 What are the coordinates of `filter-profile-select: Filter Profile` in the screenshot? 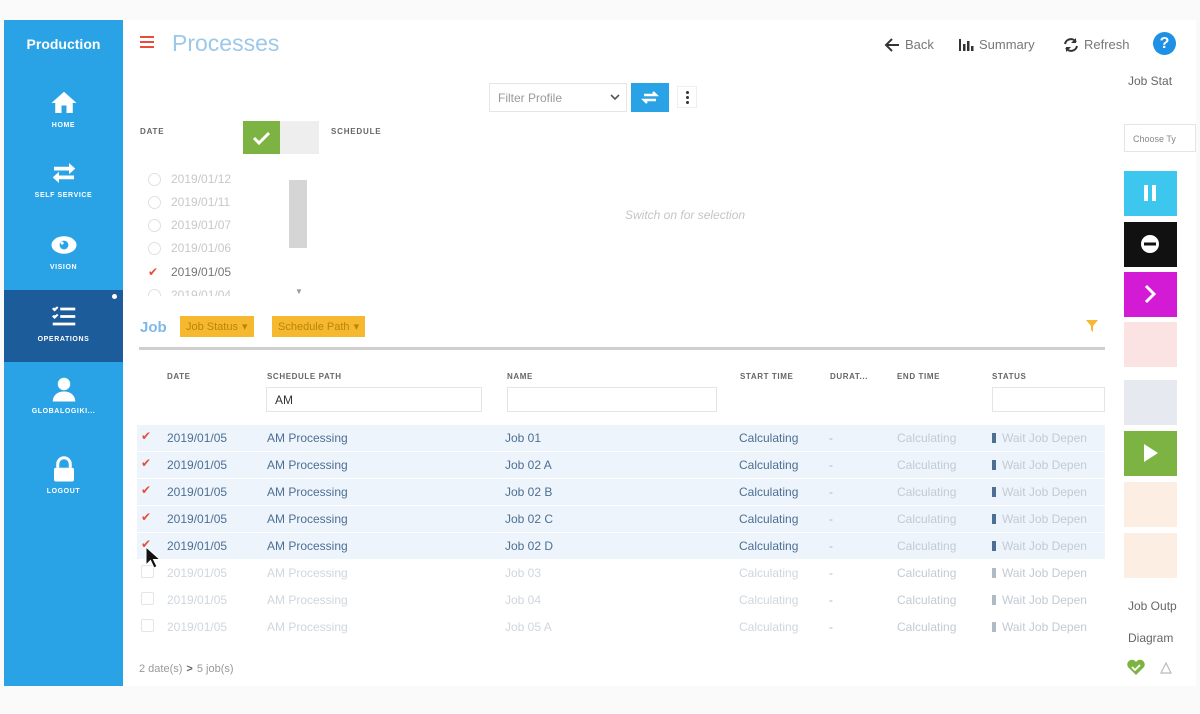 It's located at (558, 97).